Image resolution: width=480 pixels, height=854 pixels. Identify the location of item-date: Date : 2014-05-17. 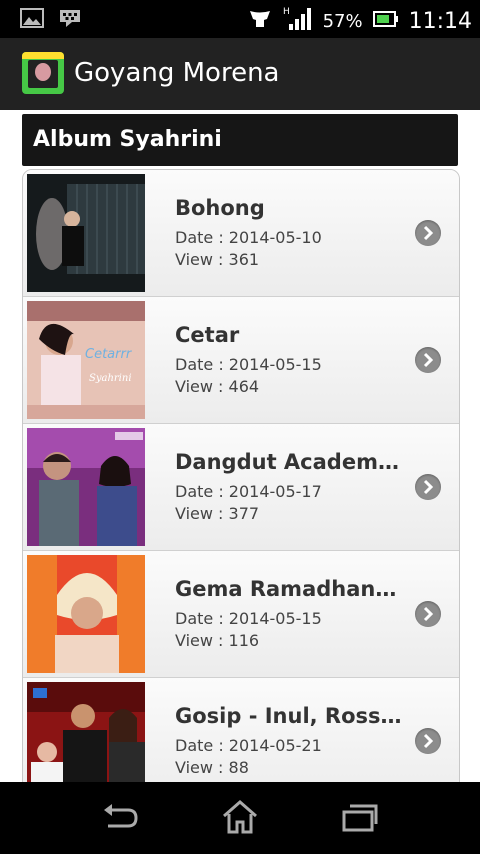
(248, 491).